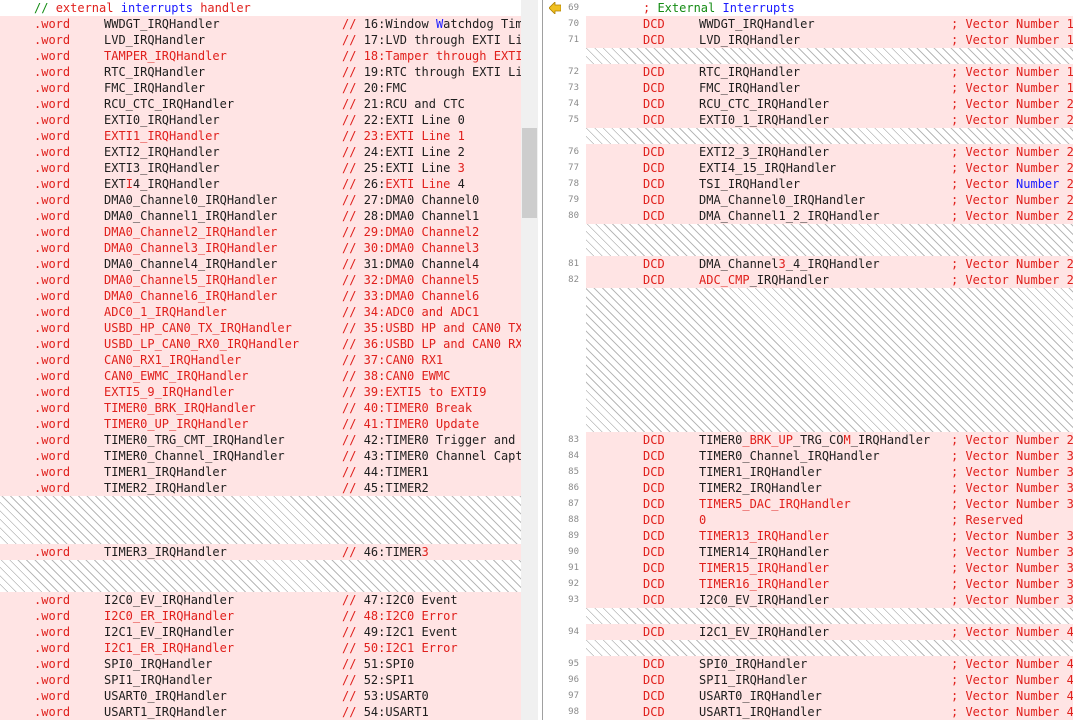  What do you see at coordinates (529, 360) in the screenshot?
I see `left-vertical-scrollbar` at bounding box center [529, 360].